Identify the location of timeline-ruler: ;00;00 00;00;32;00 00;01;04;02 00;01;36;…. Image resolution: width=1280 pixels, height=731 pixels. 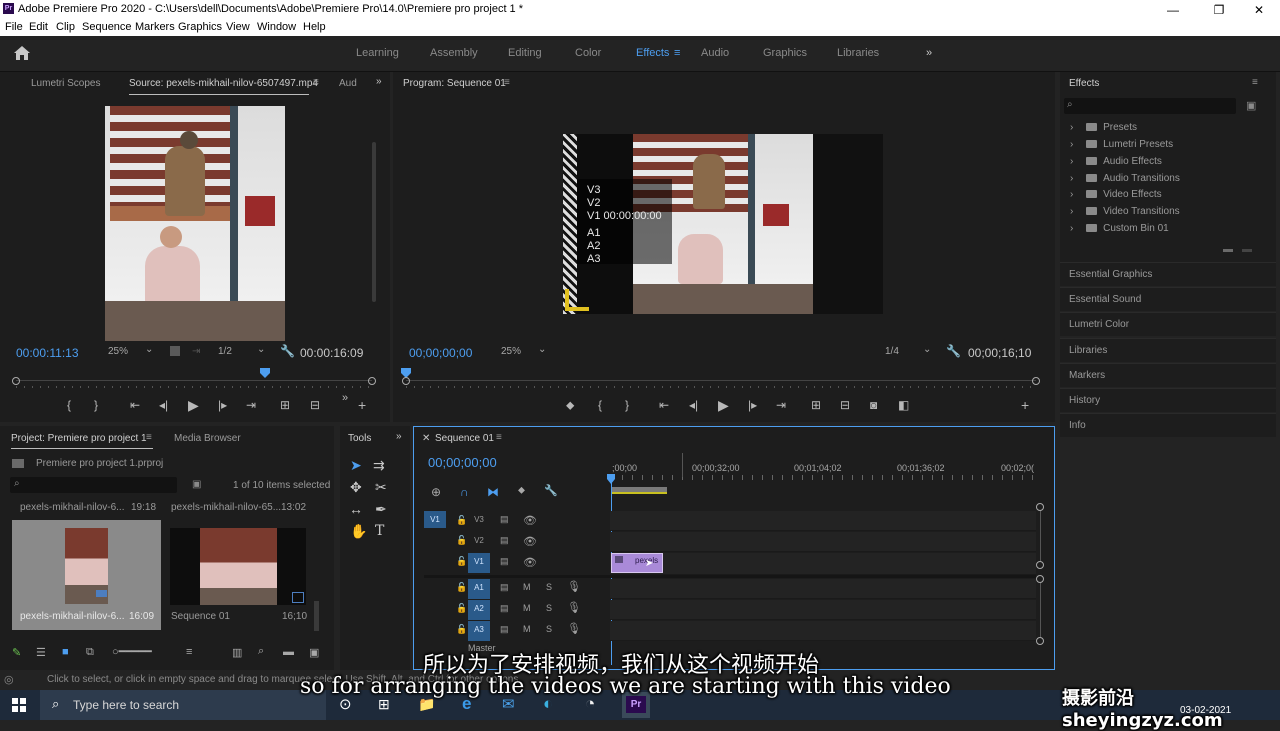
(824, 474).